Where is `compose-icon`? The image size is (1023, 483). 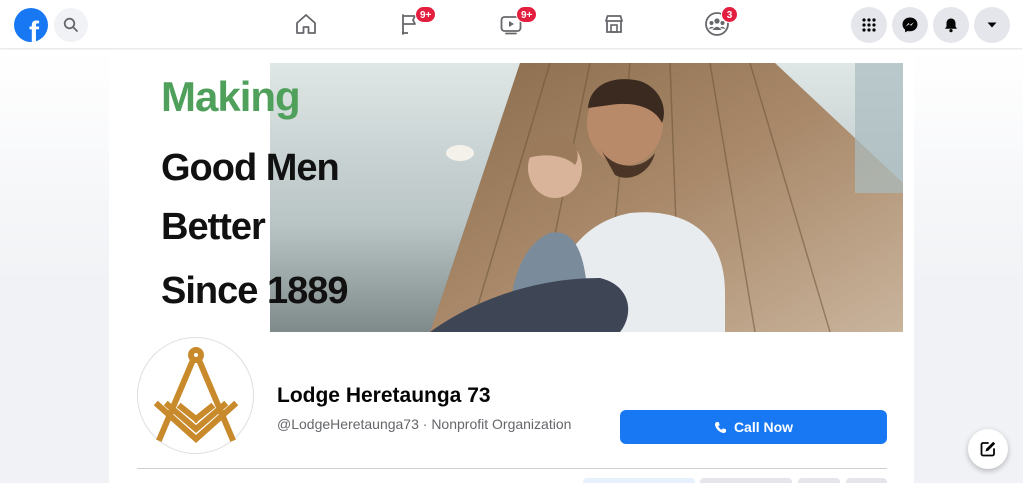 compose-icon is located at coordinates (988, 449).